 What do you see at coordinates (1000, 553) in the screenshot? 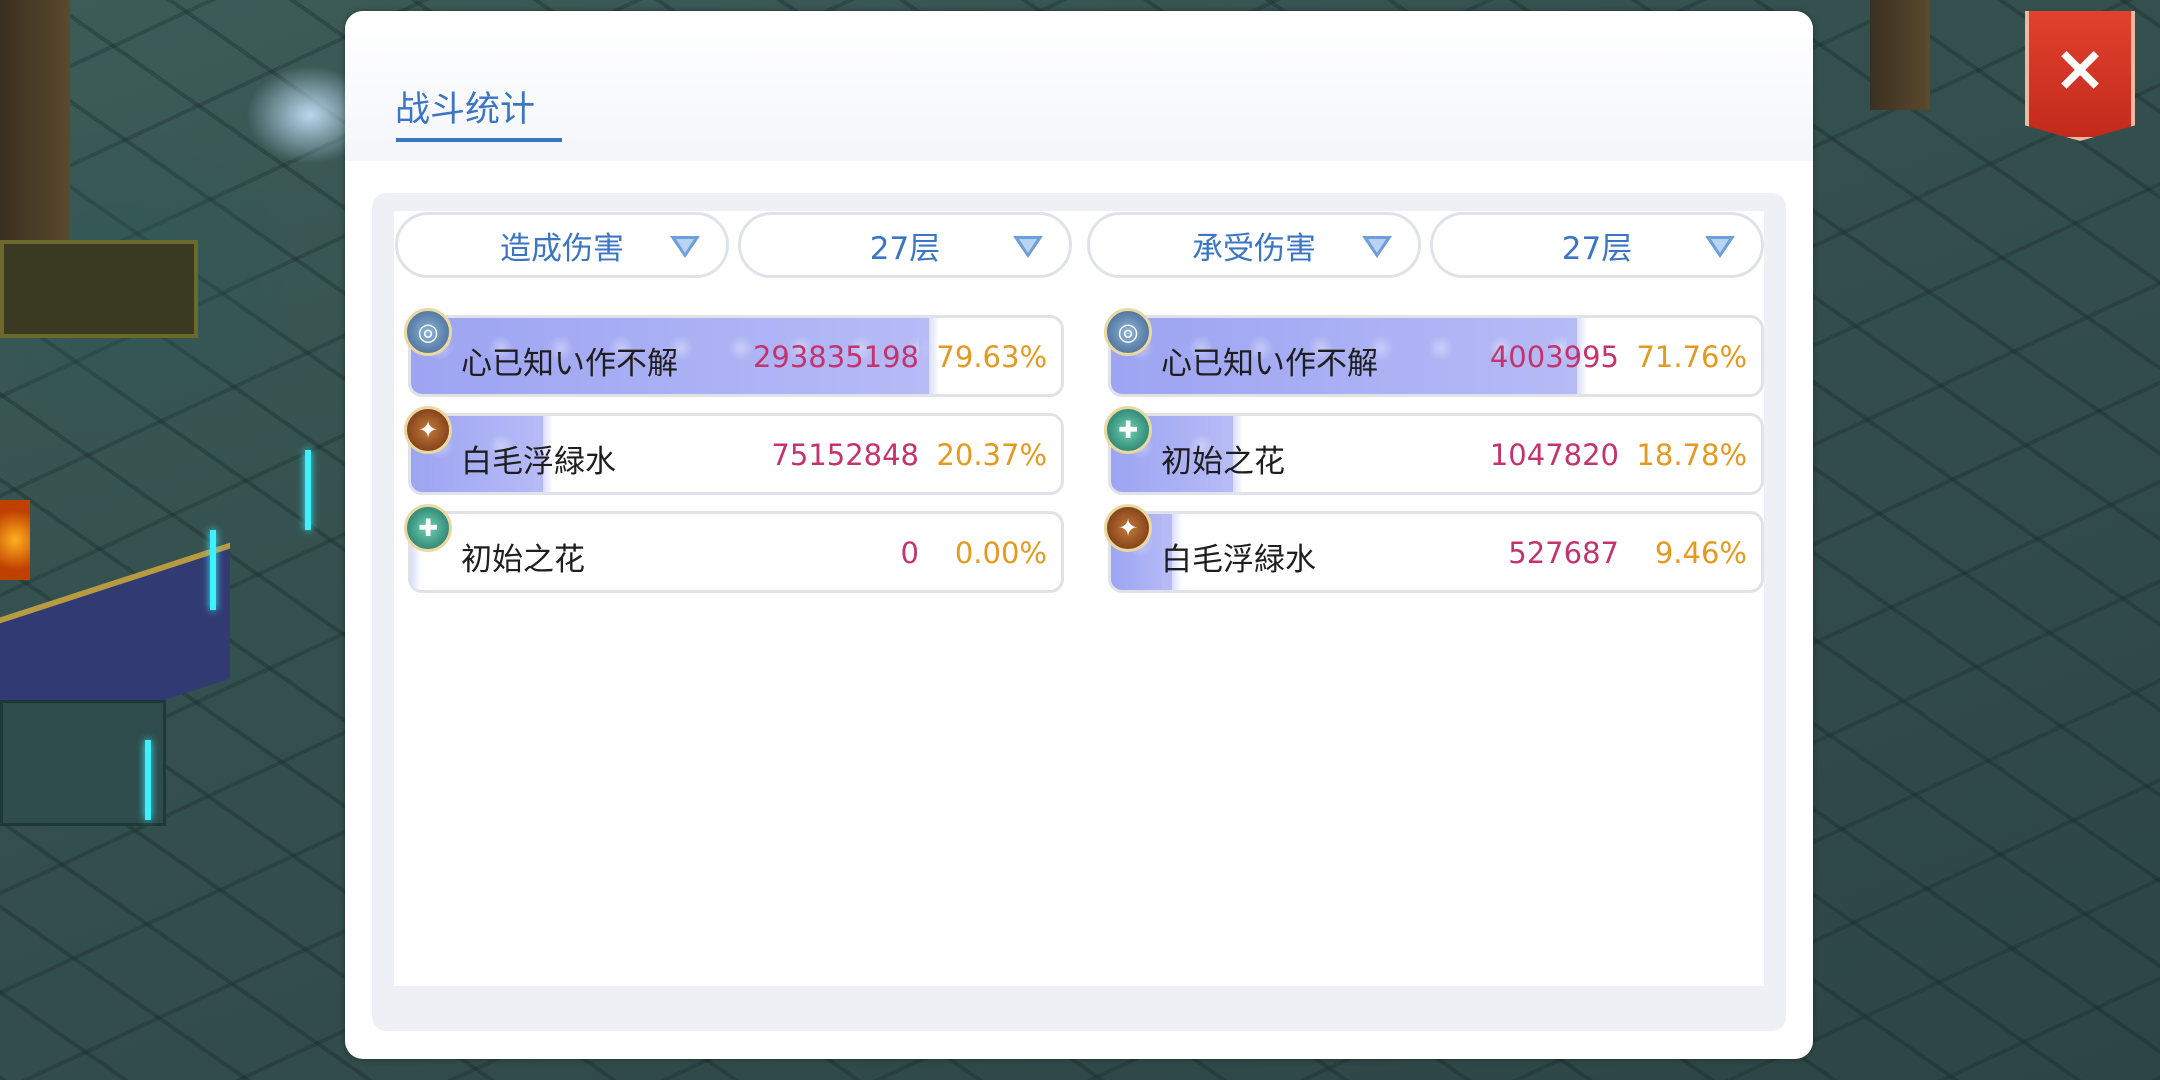
I see `damage-percent: 0.00%` at bounding box center [1000, 553].